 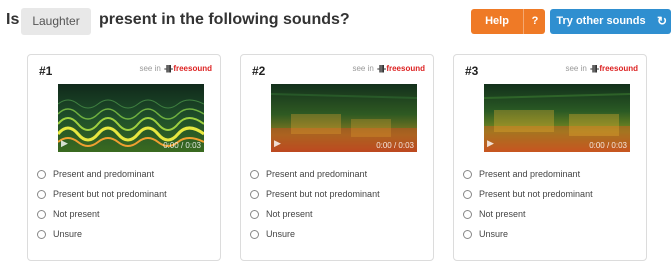 I want to click on help-button-label: Help, so click(x=497, y=21).